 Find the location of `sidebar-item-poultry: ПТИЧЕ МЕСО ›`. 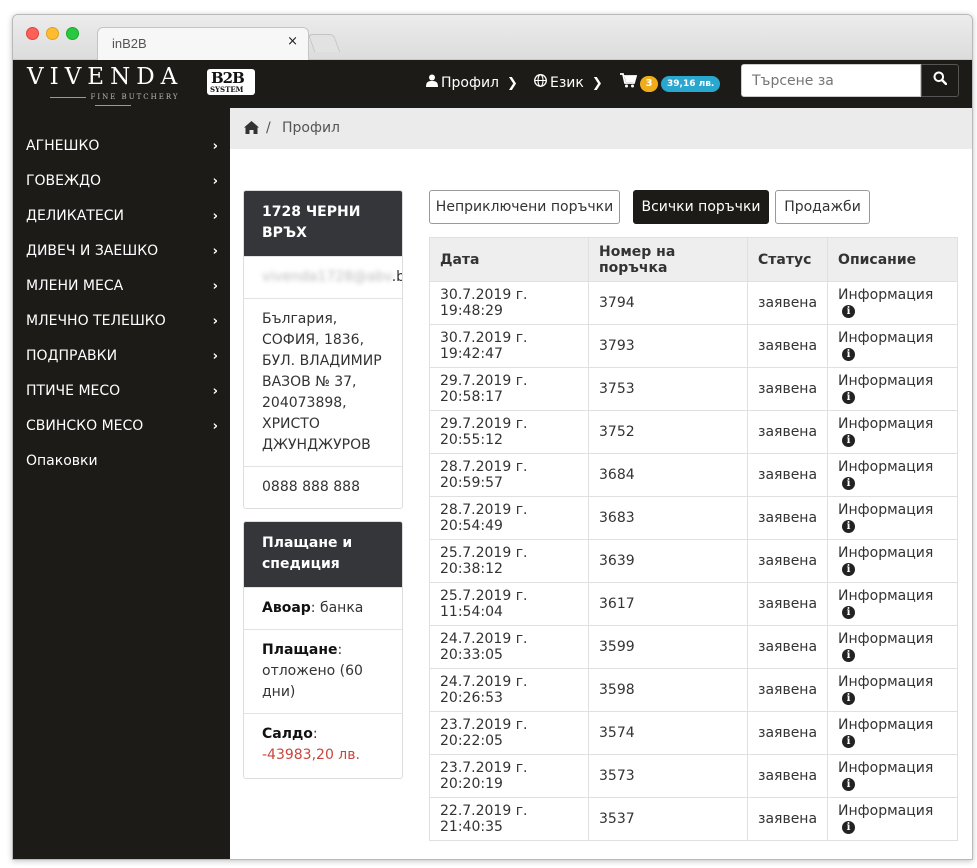

sidebar-item-poultry: ПТИЧЕ МЕСО › is located at coordinates (121, 391).